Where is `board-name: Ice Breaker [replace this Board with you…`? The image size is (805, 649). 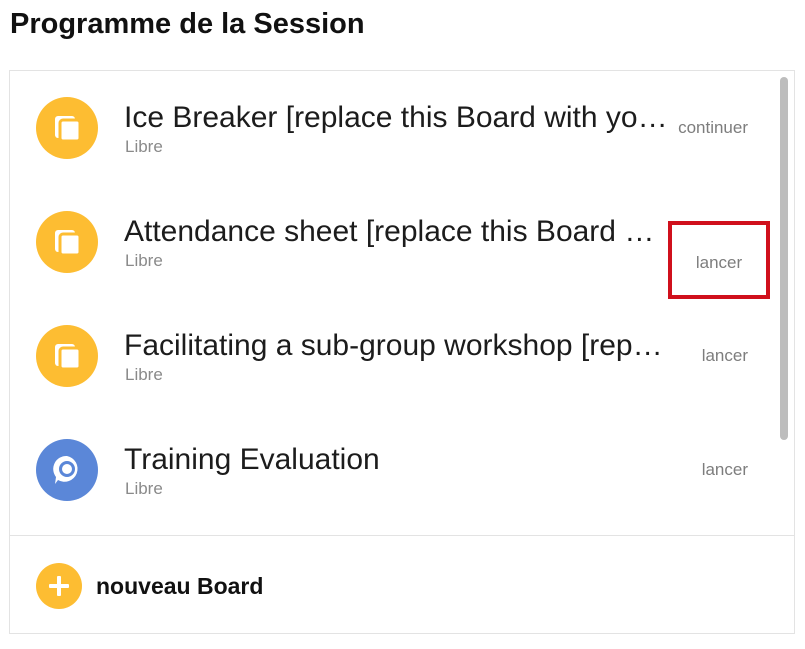
board-name: Ice Breaker [replace this Board with you… is located at coordinates (396, 117).